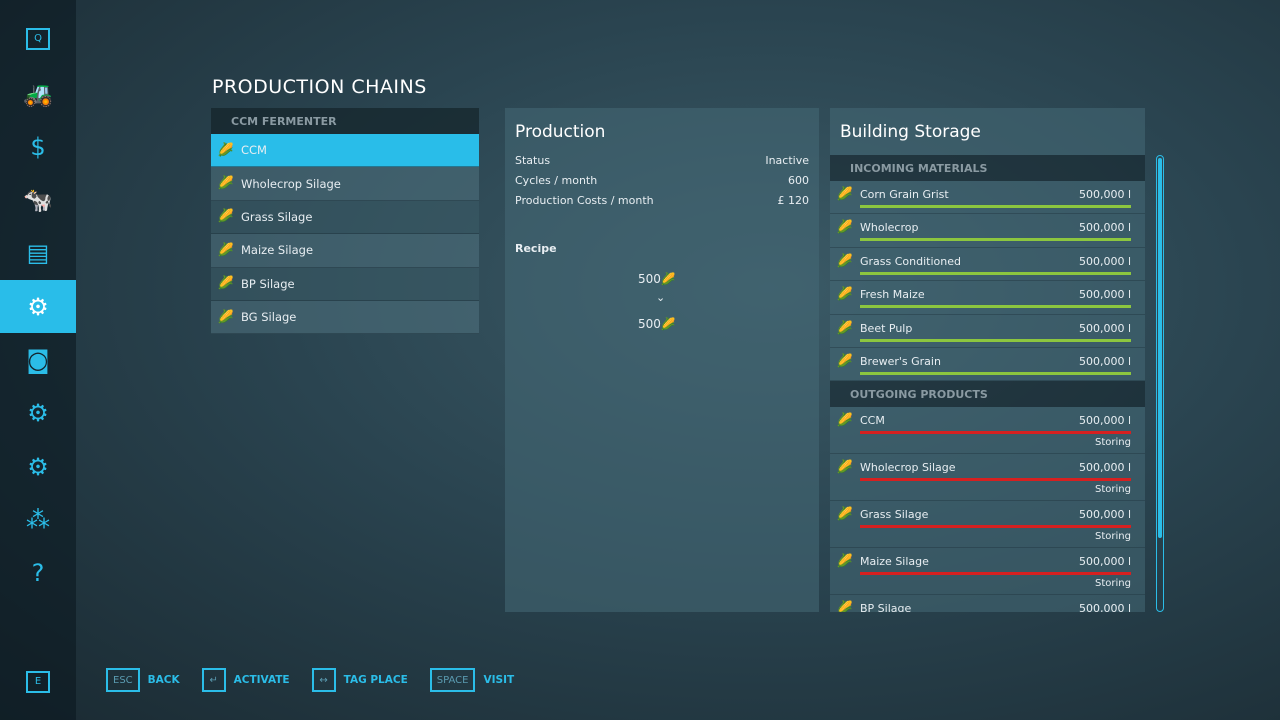  I want to click on incoming-material-row: 🌽 Brewer's Grain 500,000 l, so click(987, 364).